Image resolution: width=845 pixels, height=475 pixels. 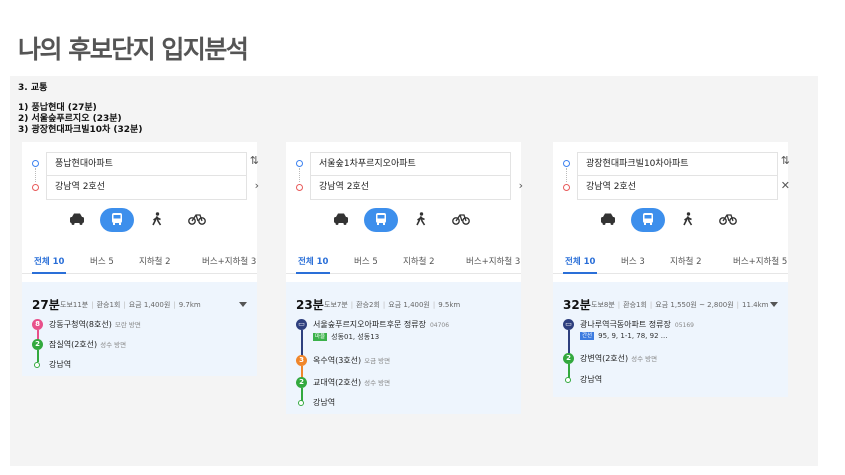 What do you see at coordinates (130, 305) in the screenshot?
I see `route-meta: 도보11분 | 환승1회 | 요금 1,400원 | 9.7km` at bounding box center [130, 305].